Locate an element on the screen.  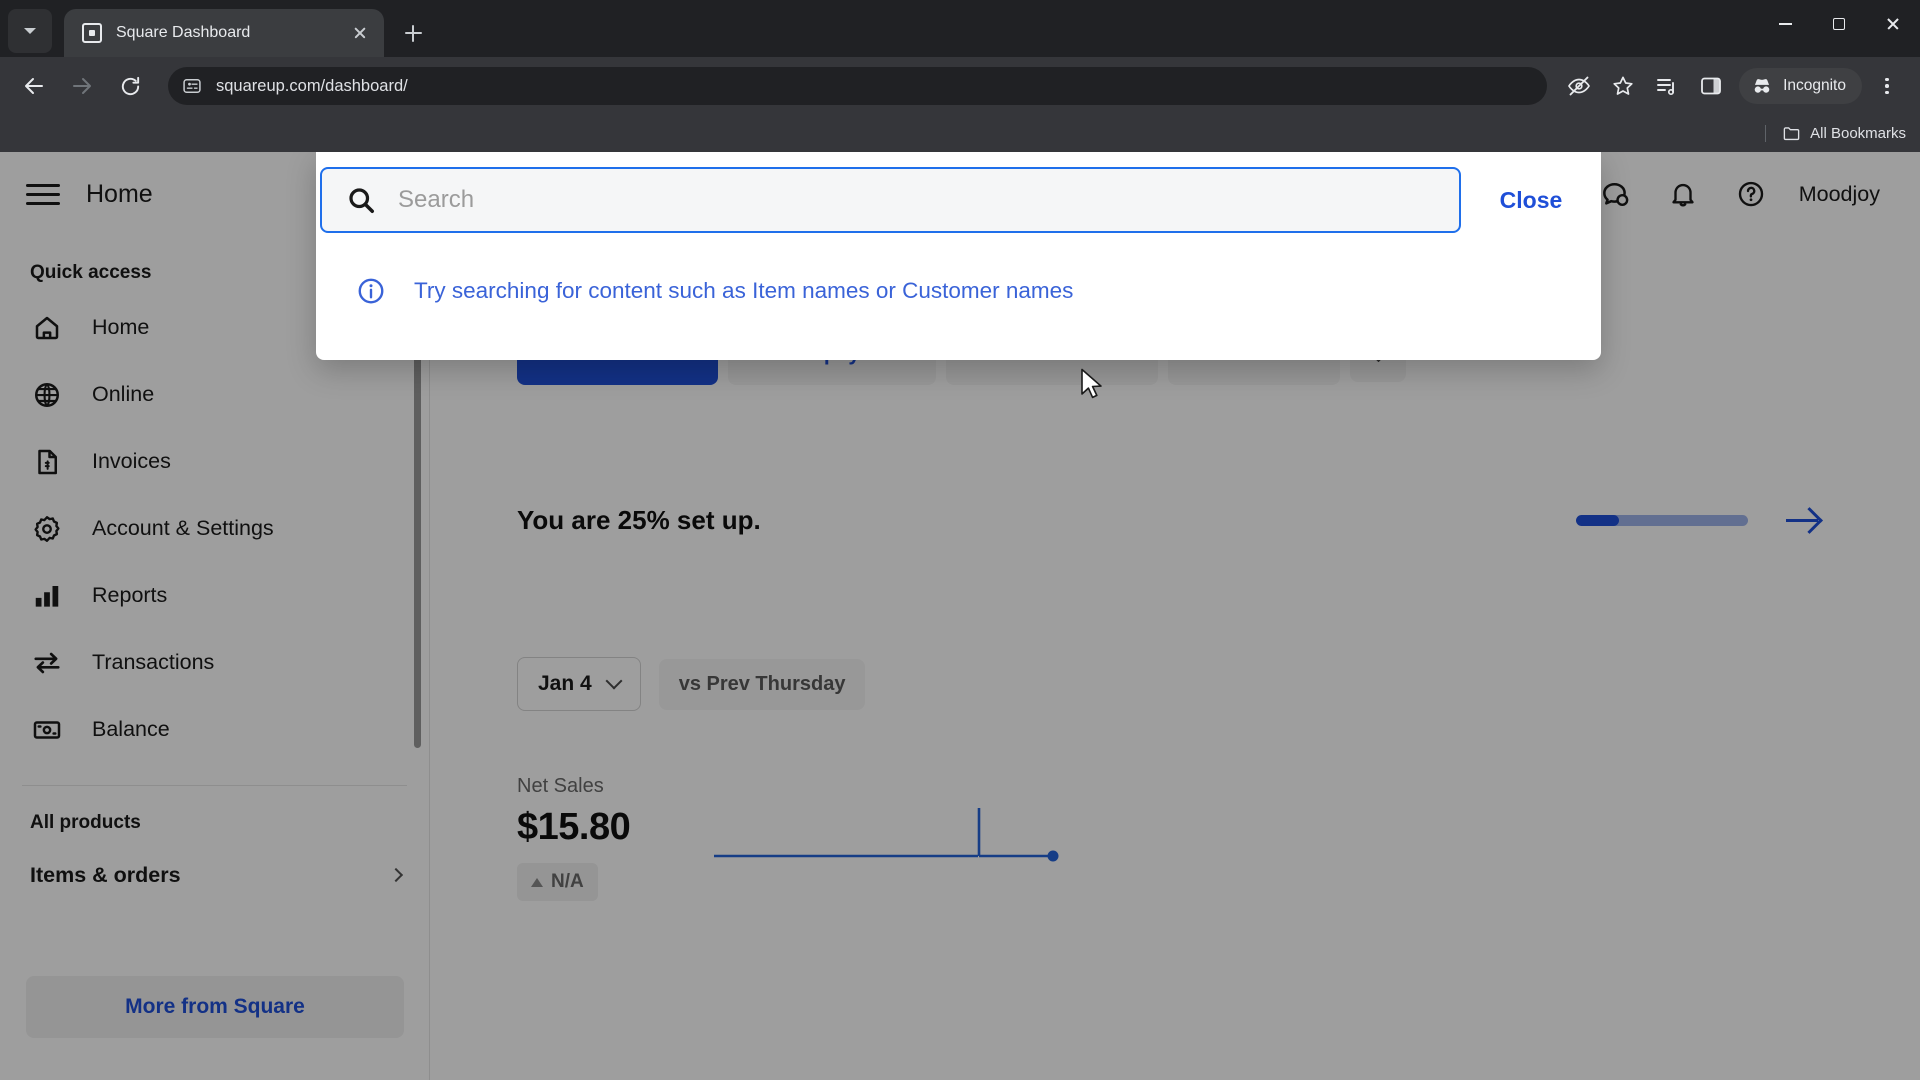
window-close-button is located at coordinates (1893, 24).